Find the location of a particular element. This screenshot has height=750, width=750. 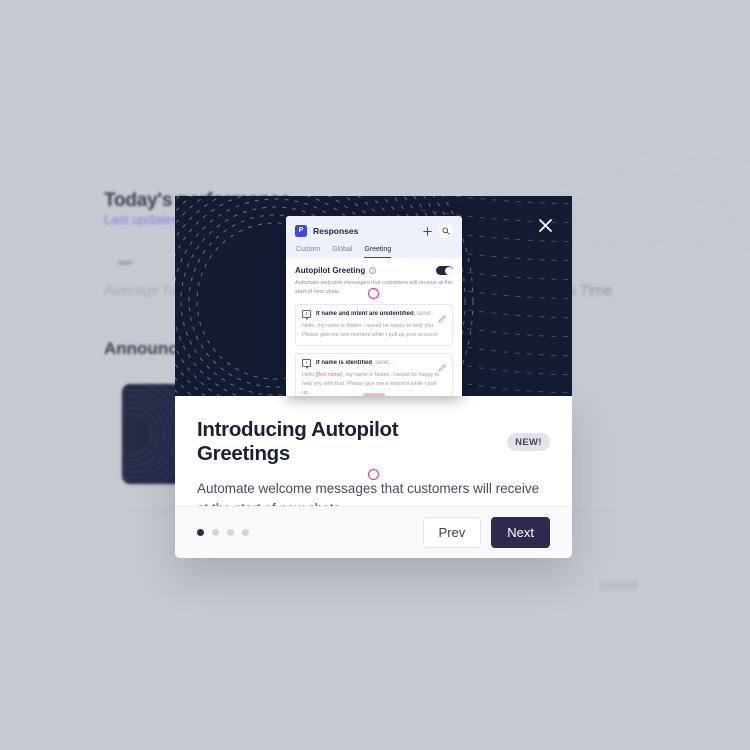

search-icon is located at coordinates (446, 231).